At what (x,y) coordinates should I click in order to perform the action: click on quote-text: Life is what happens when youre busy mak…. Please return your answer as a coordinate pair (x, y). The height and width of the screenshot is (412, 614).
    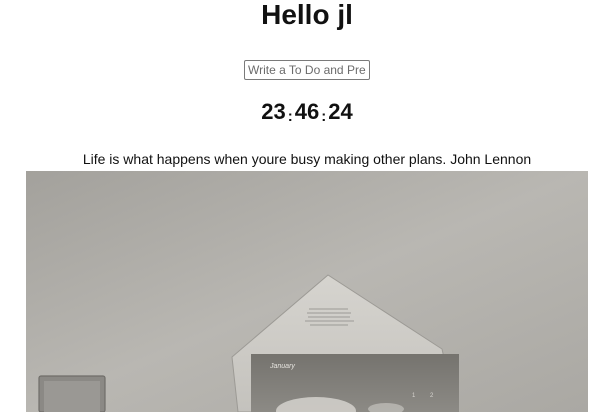
    Looking at the image, I should click on (264, 159).